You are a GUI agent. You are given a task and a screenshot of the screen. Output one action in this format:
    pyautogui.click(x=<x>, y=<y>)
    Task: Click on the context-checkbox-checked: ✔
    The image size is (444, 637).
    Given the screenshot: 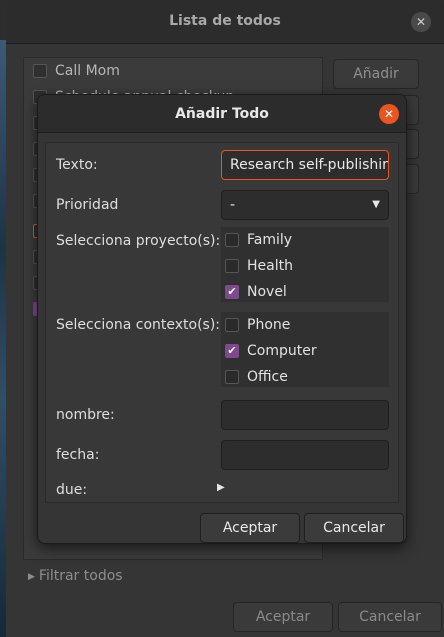 What is the action you would take?
    pyautogui.click(x=232, y=351)
    